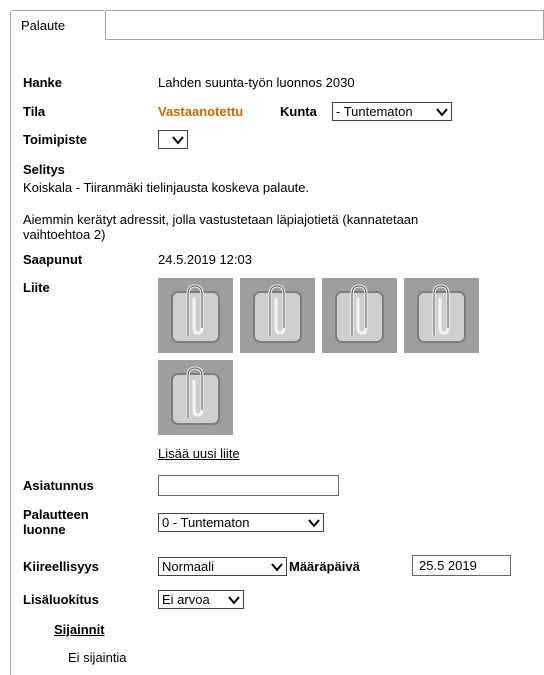 The height and width of the screenshot is (675, 544). Describe the element at coordinates (188, 566) in the screenshot. I see `kiireellisyys-select-value: Normaali` at that location.